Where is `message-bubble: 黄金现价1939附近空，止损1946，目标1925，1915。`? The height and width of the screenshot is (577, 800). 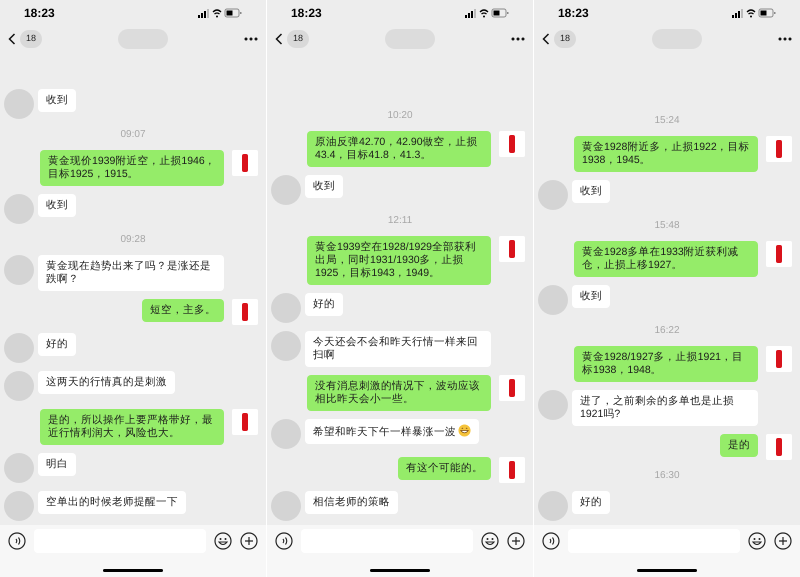 message-bubble: 黄金现价1939附近空，止损1946，目标1925，1915。 is located at coordinates (132, 168).